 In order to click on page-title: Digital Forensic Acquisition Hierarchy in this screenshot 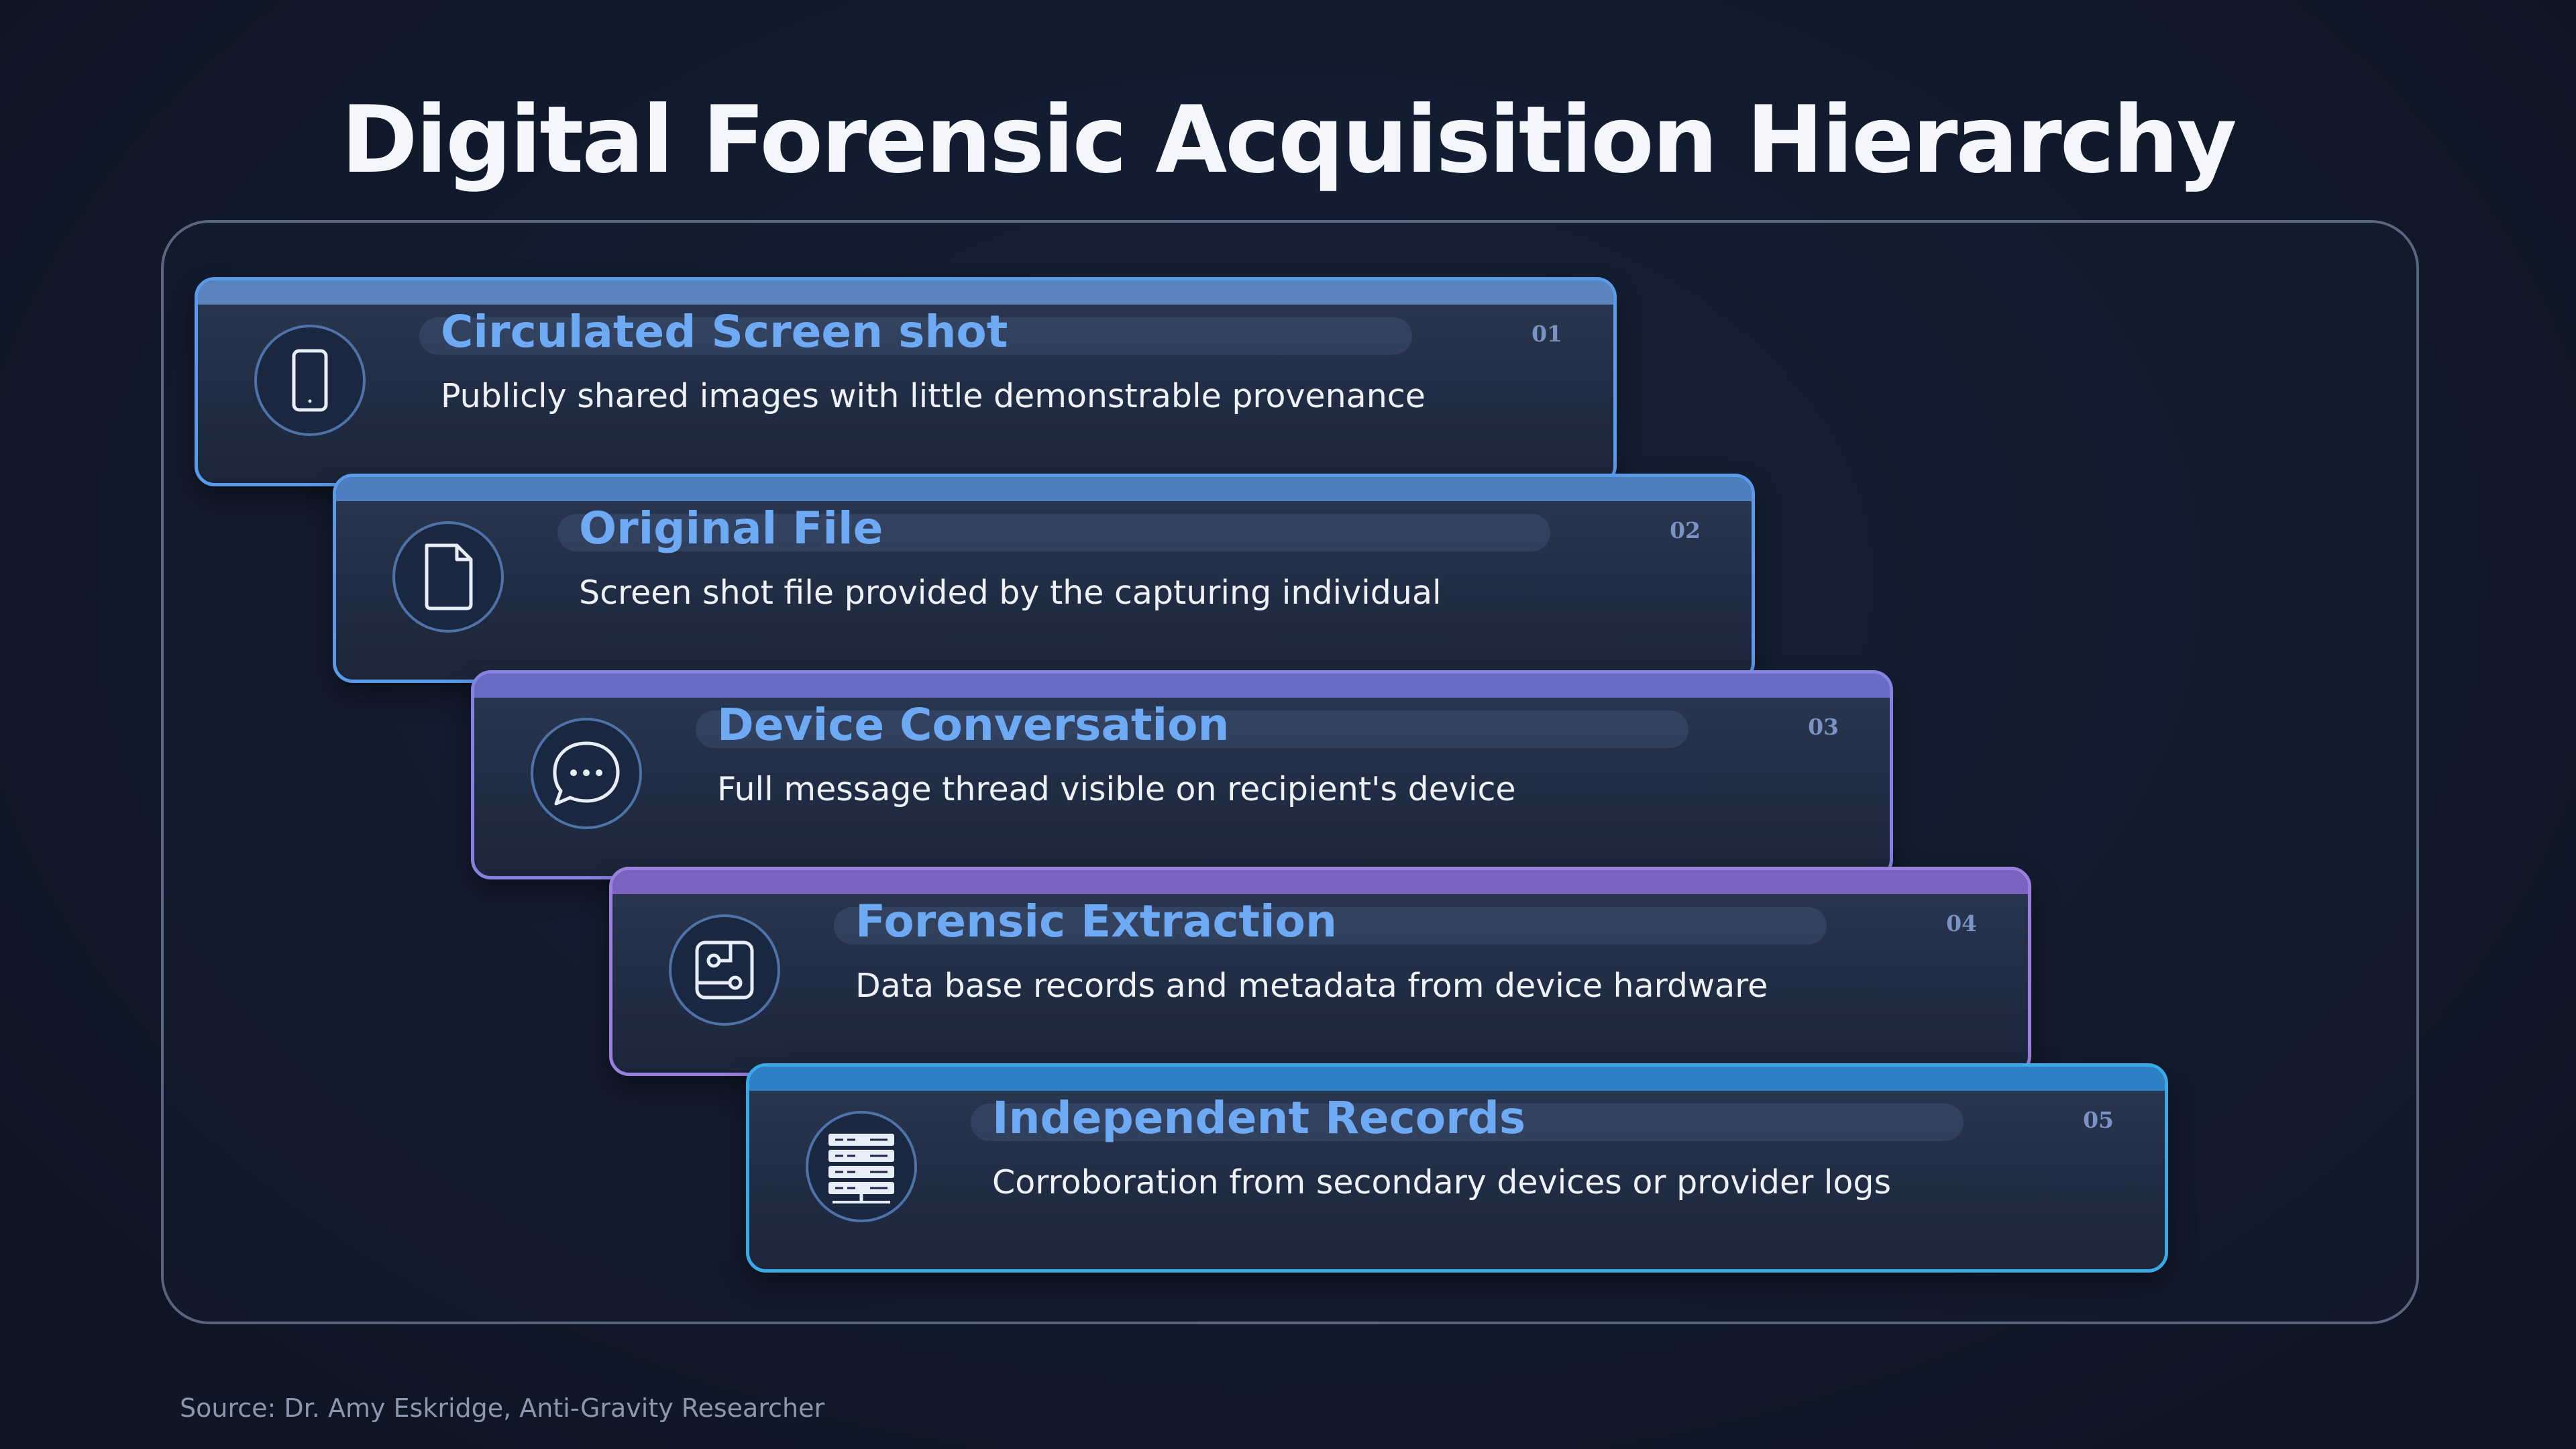, I will do `click(1289, 140)`.